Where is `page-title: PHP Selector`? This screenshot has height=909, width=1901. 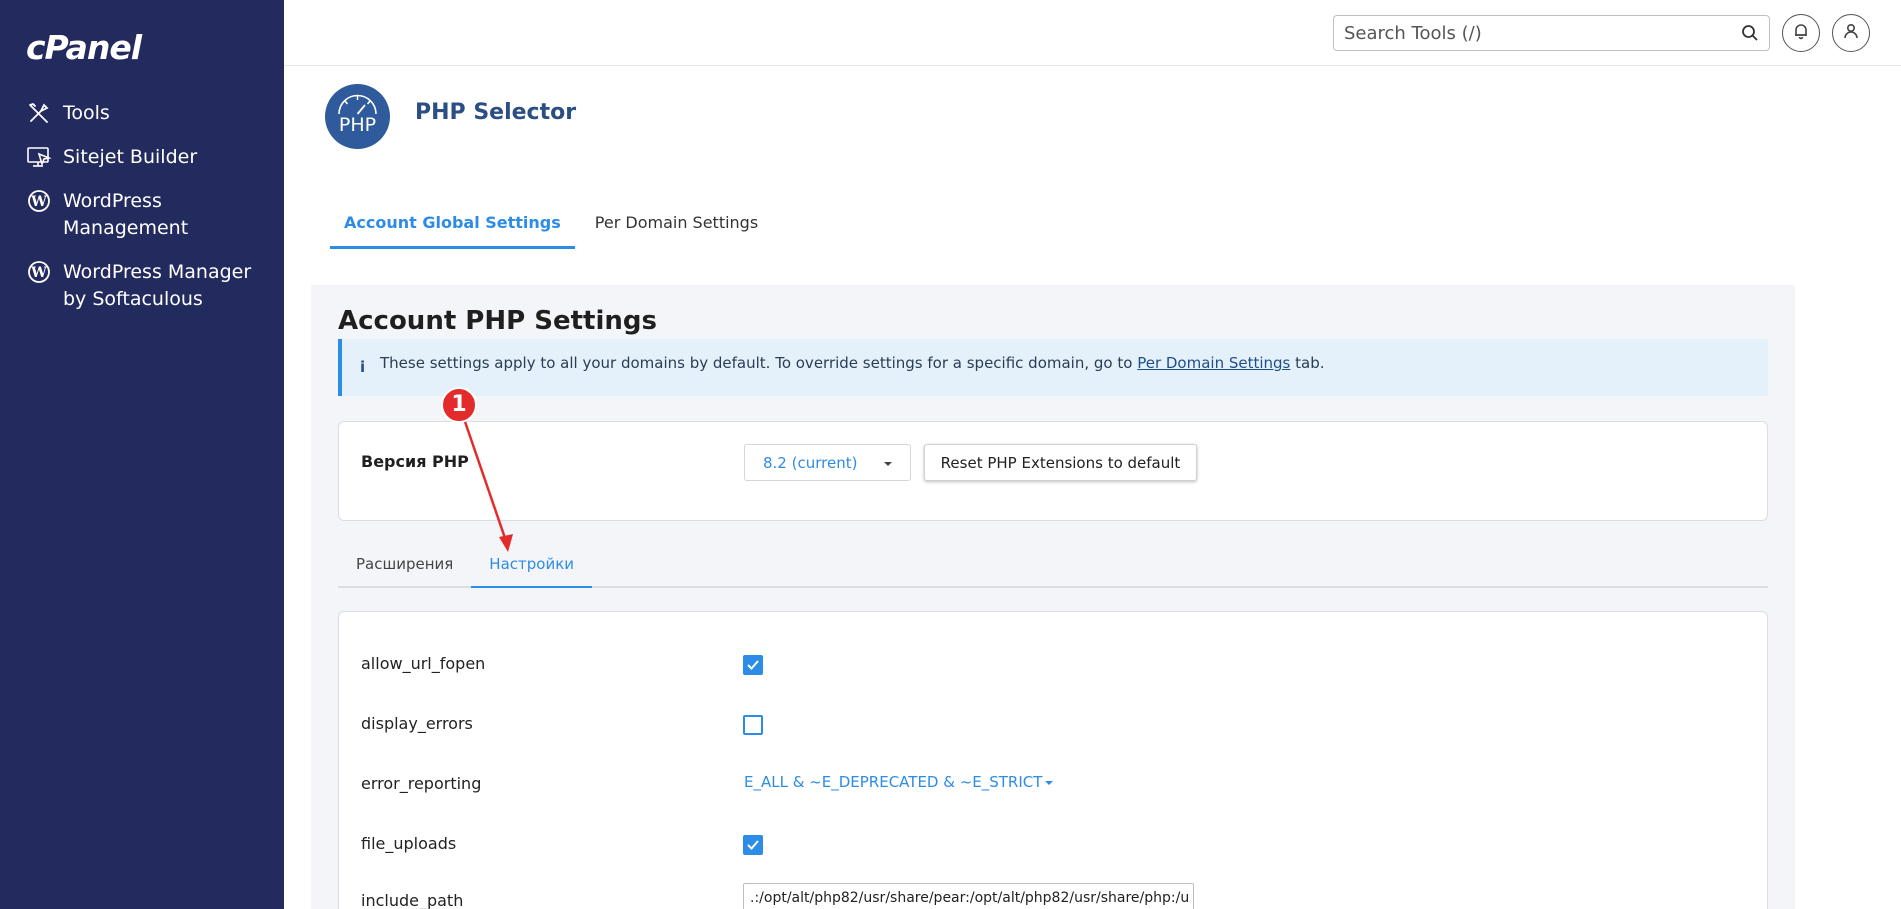
page-title: PHP Selector is located at coordinates (496, 112).